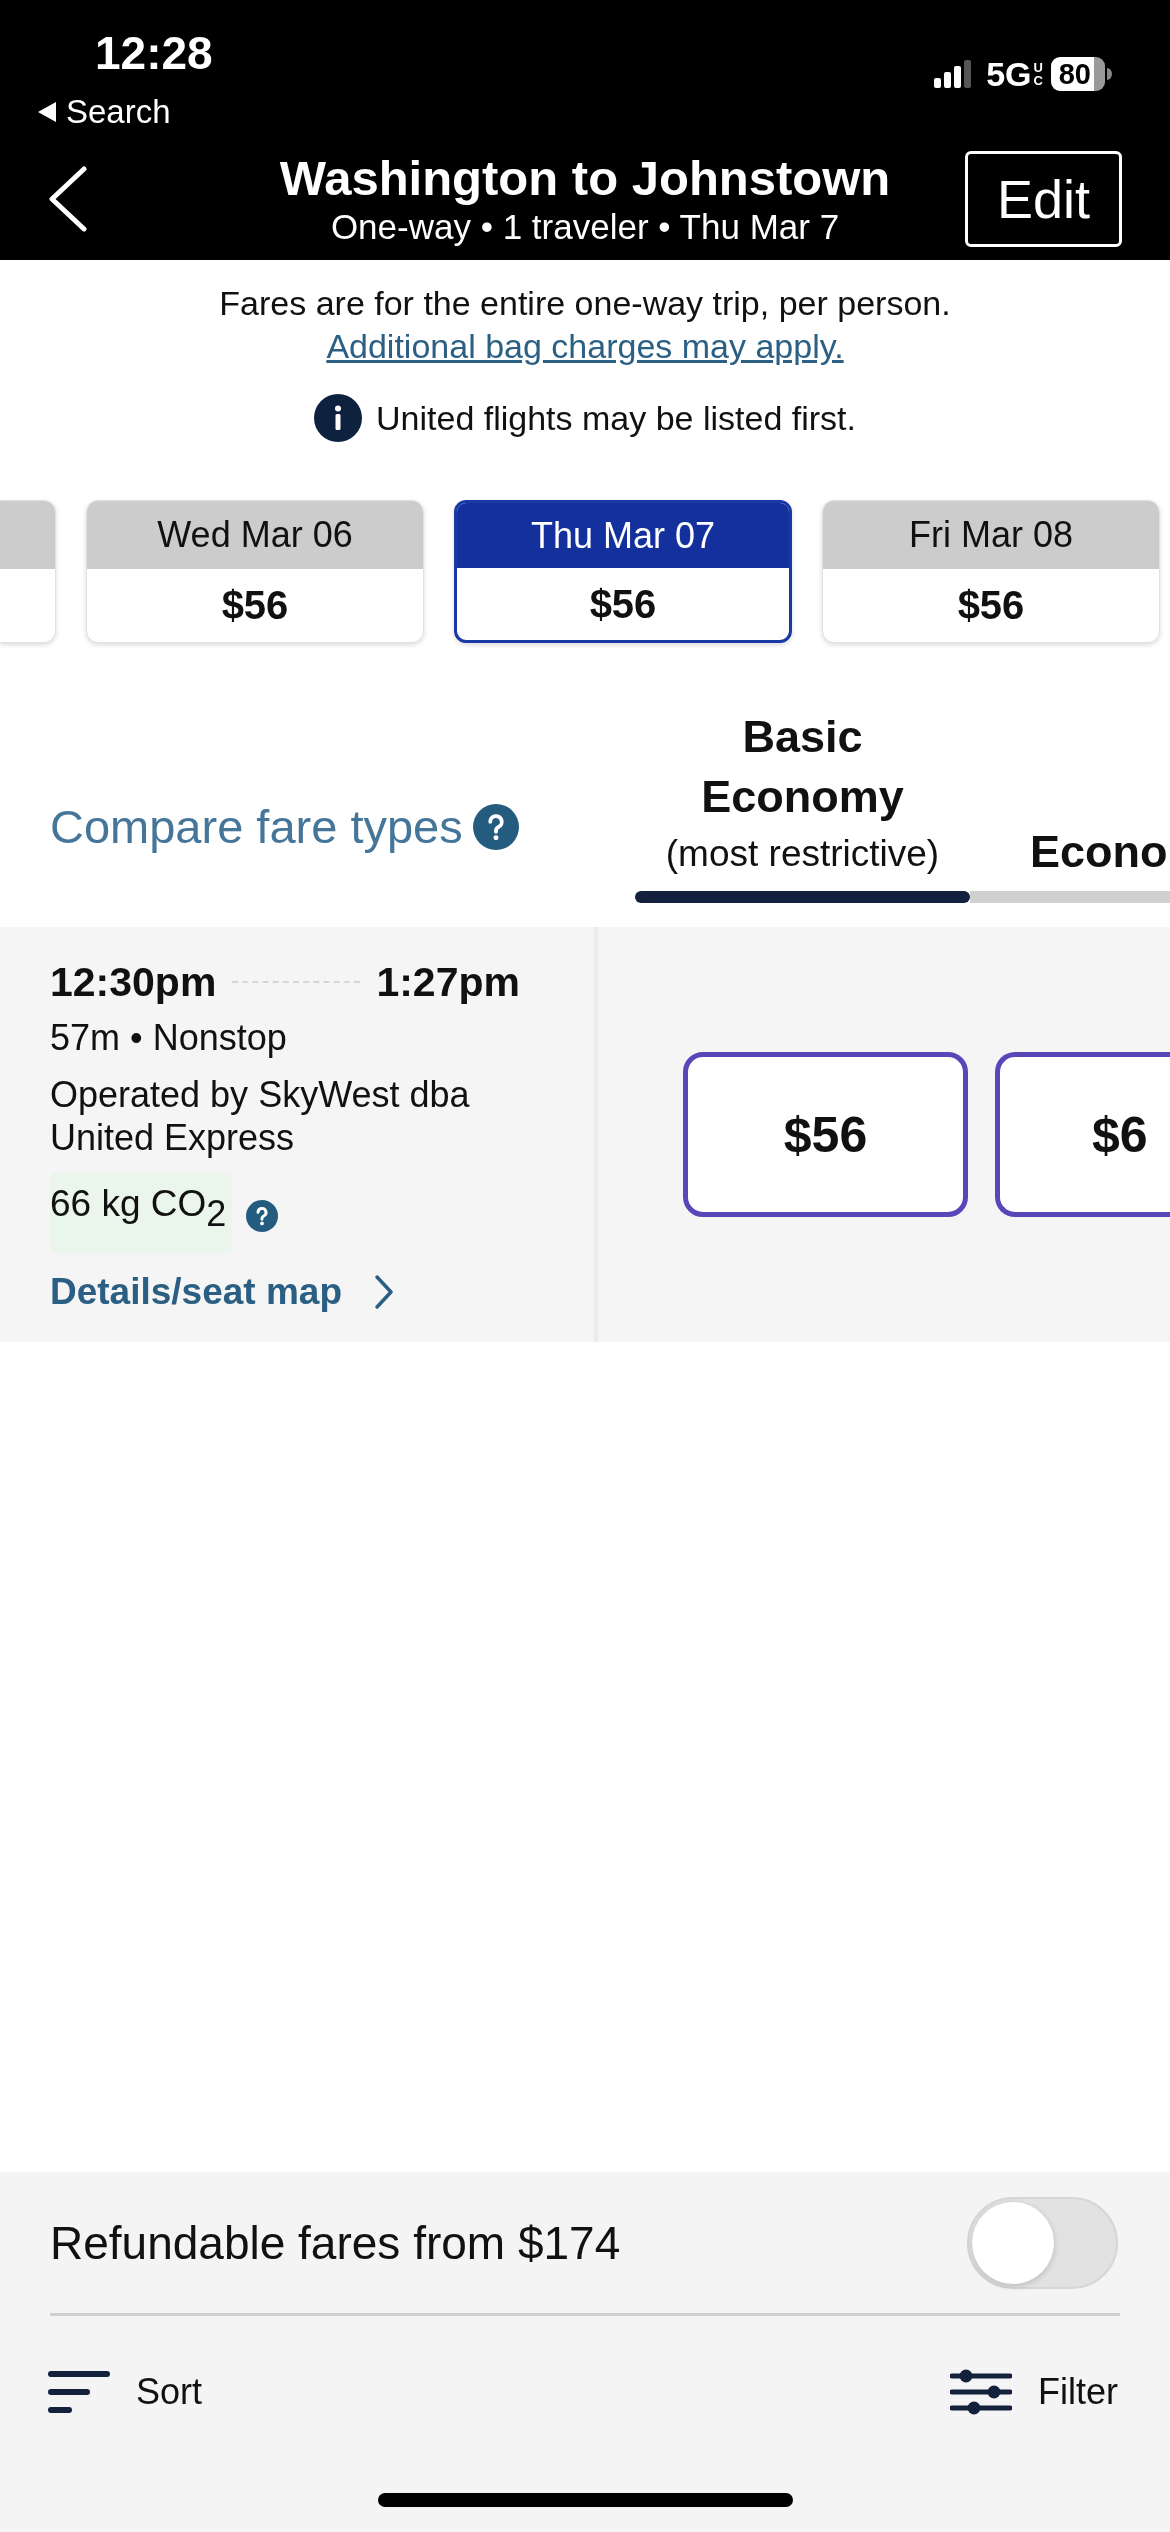 This screenshot has width=1170, height=2532. I want to click on fare-type-title: Basic Economy, so click(802, 767).